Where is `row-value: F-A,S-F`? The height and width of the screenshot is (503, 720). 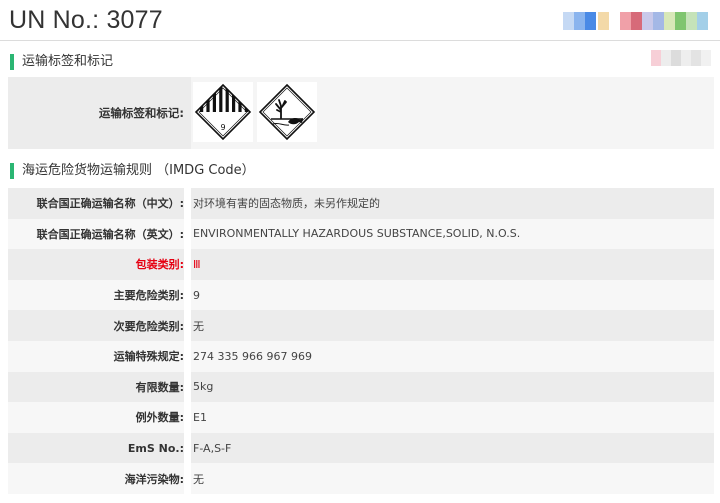
row-value: F-A,S-F is located at coordinates (212, 448).